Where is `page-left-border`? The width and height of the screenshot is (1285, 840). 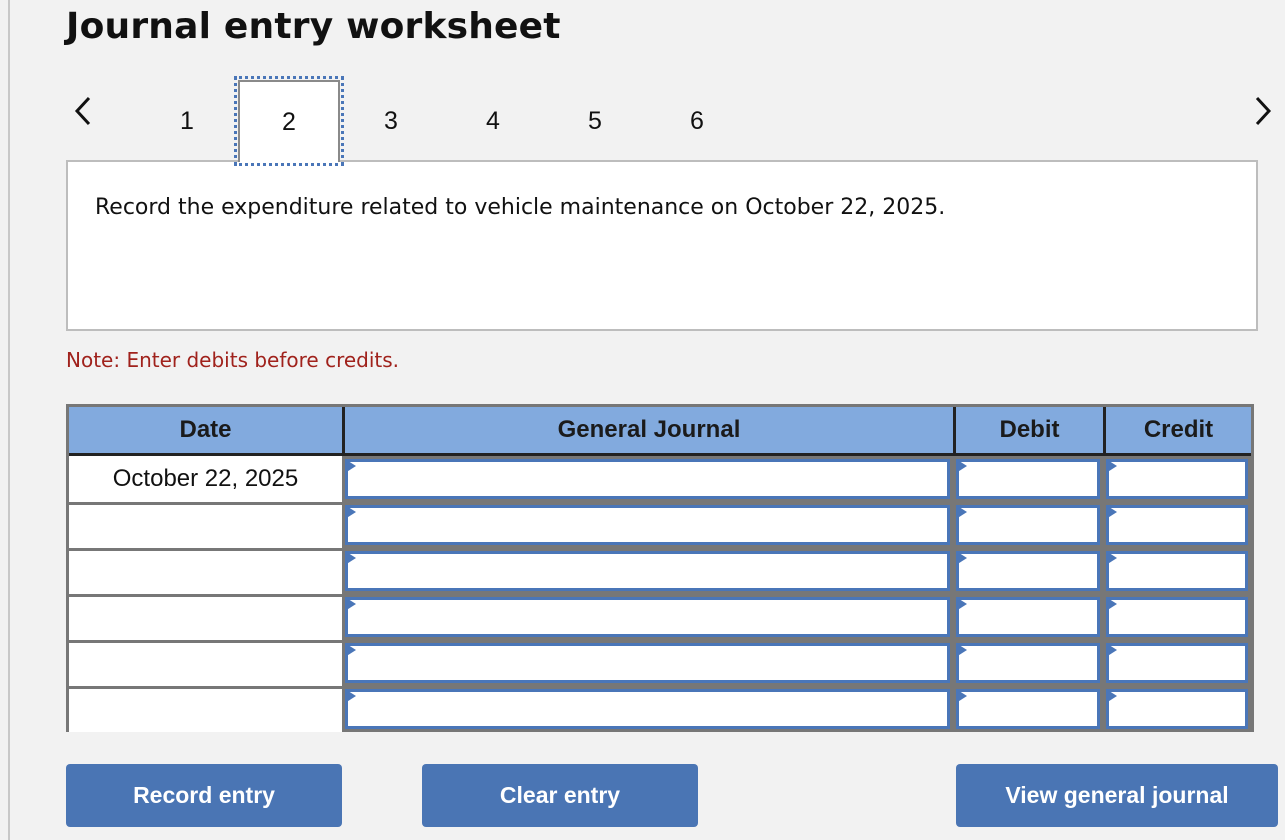
page-left-border is located at coordinates (9, 420).